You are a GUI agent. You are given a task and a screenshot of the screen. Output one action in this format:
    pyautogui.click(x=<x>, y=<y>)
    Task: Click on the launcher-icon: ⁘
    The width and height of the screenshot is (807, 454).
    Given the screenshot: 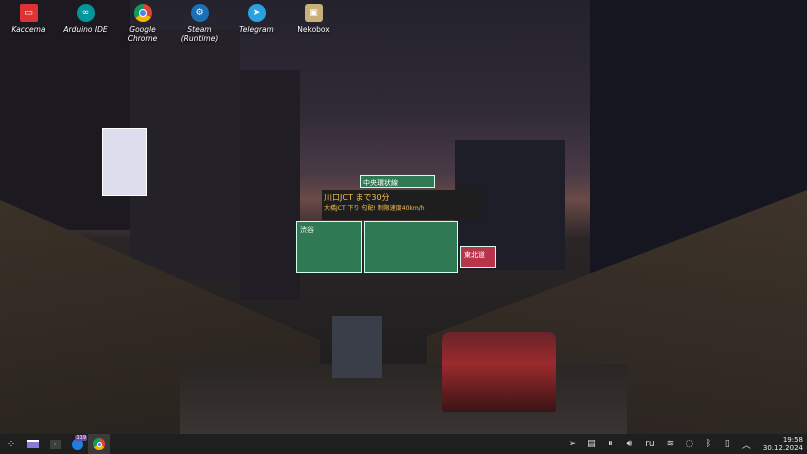 What is the action you would take?
    pyautogui.click(x=11, y=444)
    